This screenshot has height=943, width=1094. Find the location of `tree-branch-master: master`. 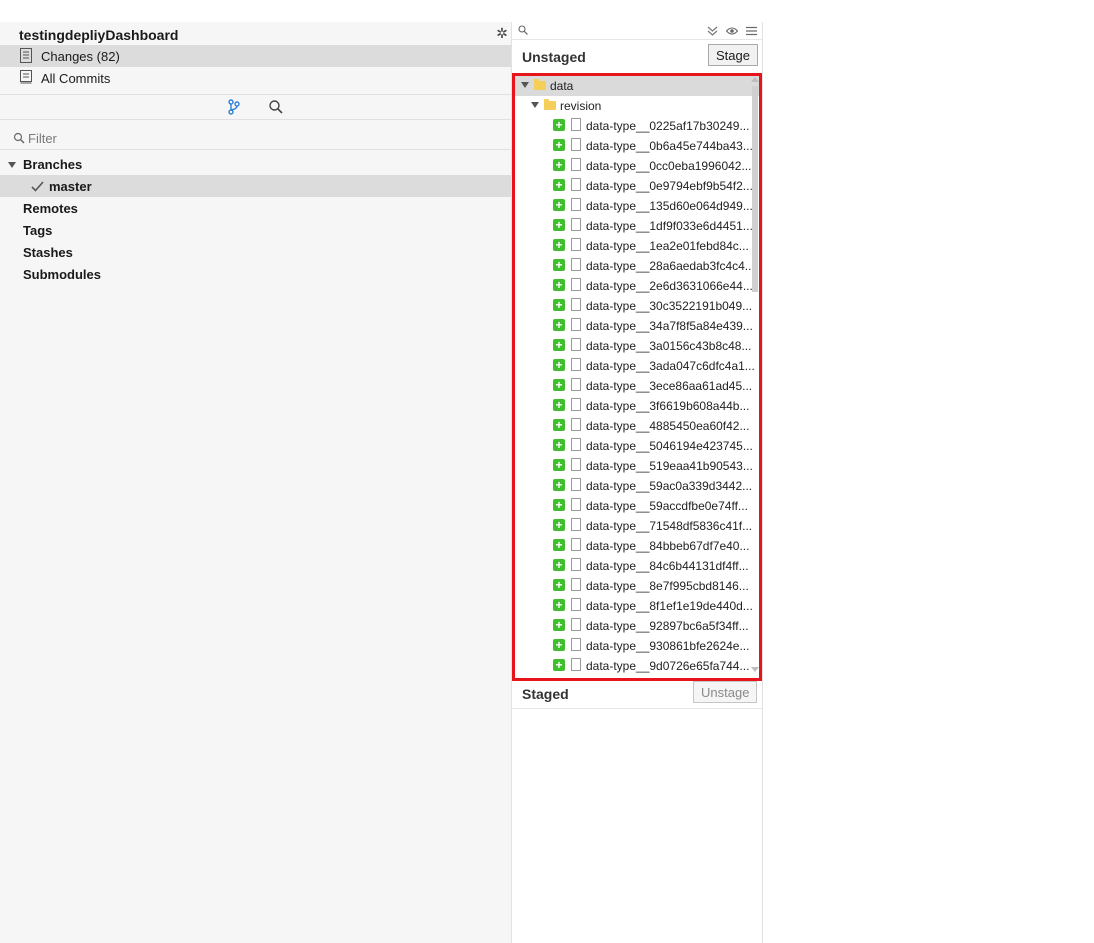

tree-branch-master: master is located at coordinates (255, 186).